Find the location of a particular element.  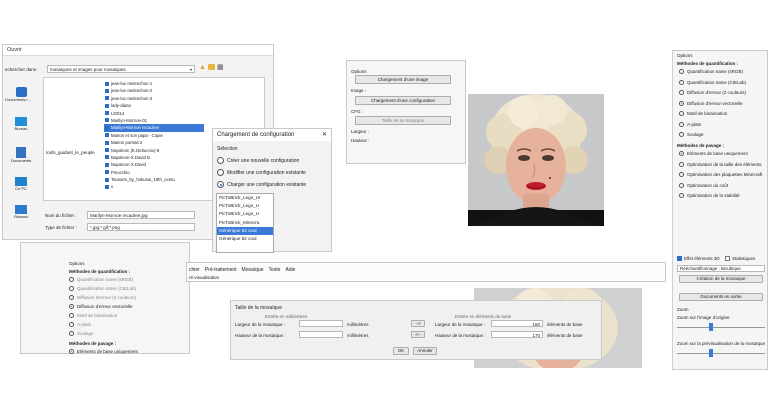

file-list-item: lady-diana is located at coordinates (154, 105).